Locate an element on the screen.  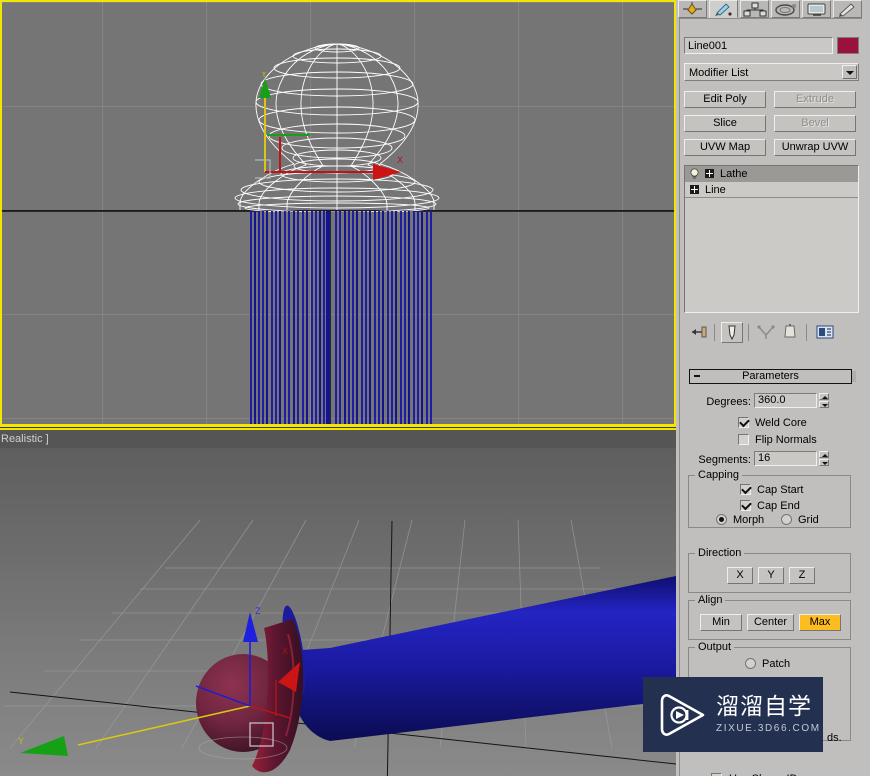
parameters-title: Parameters is located at coordinates (770, 376).